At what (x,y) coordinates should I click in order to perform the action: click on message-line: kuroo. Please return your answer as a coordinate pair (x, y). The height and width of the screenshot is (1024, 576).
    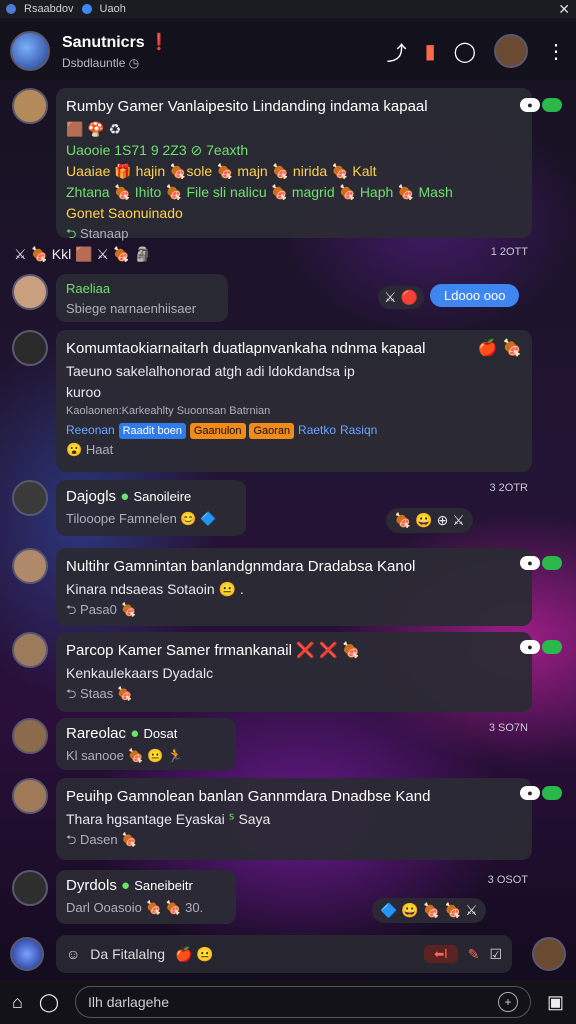
    Looking at the image, I should click on (84, 391).